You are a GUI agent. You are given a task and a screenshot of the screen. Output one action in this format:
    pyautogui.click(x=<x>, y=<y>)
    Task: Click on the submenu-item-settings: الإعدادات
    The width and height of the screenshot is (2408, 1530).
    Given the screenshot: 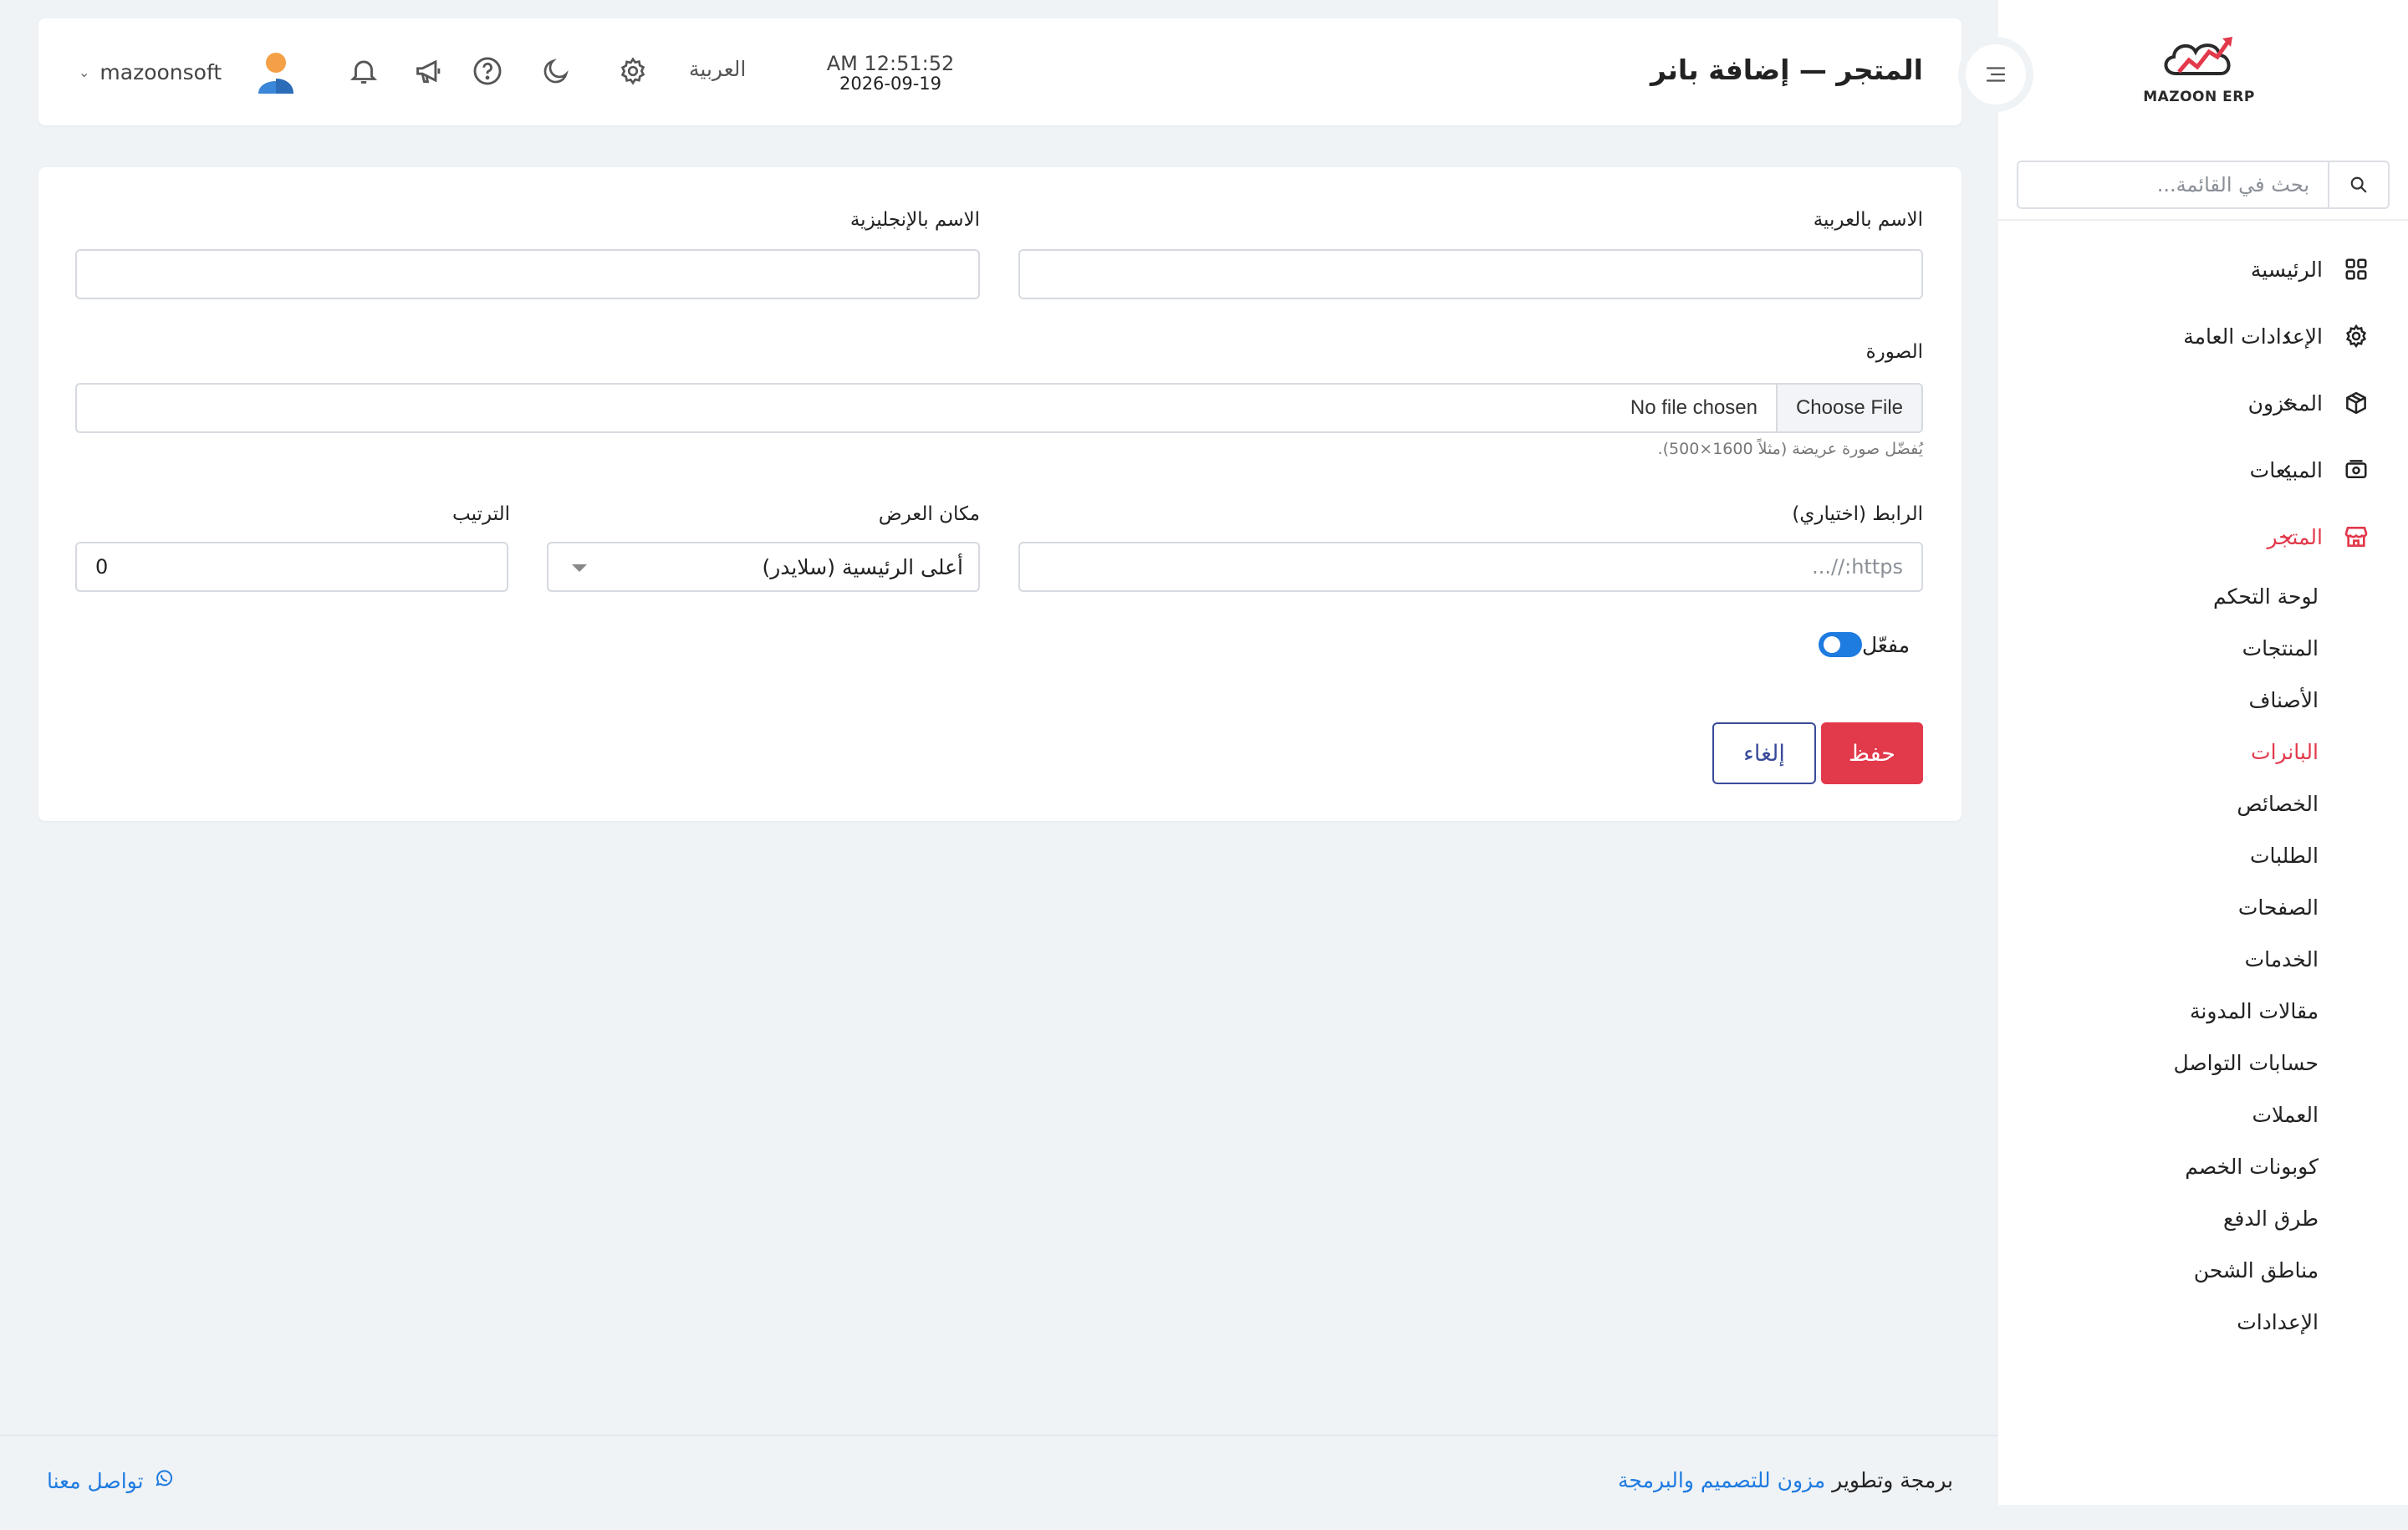 What is the action you would take?
    pyautogui.click(x=2203, y=1322)
    